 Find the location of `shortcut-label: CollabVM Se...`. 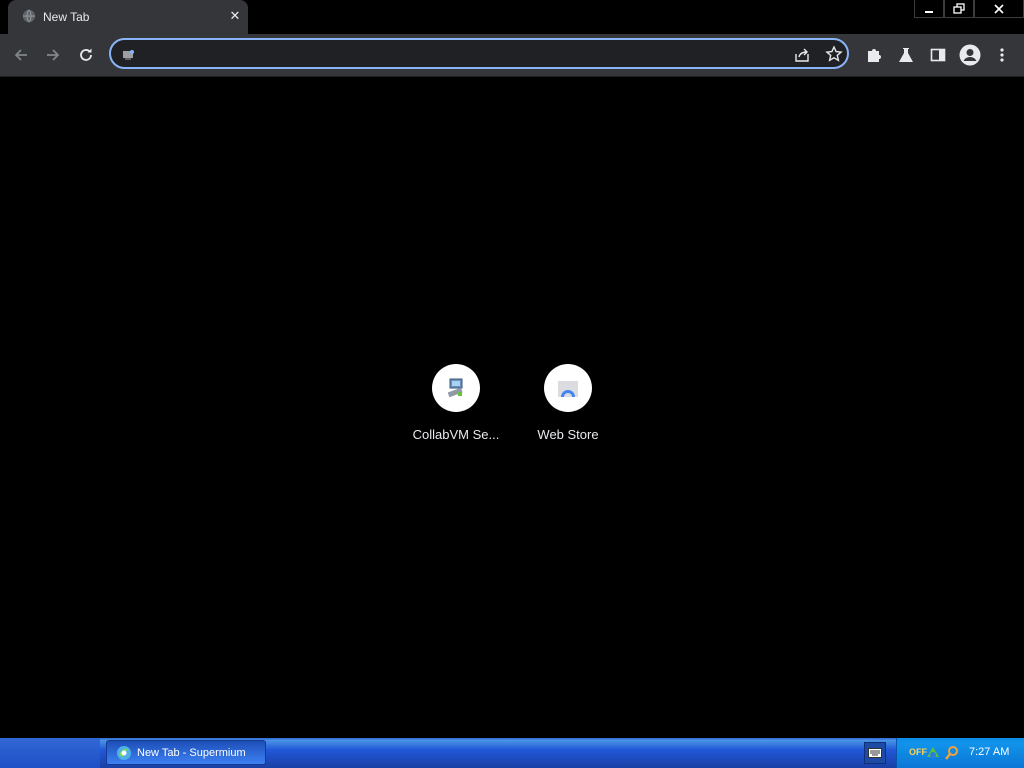

shortcut-label: CollabVM Se... is located at coordinates (456, 434).